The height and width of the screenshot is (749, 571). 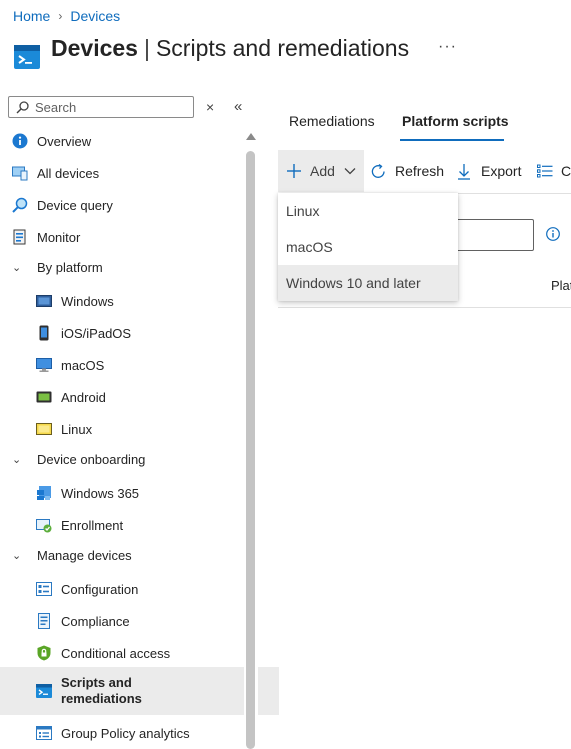 I want to click on search-placeholder: Search, so click(x=56, y=107).